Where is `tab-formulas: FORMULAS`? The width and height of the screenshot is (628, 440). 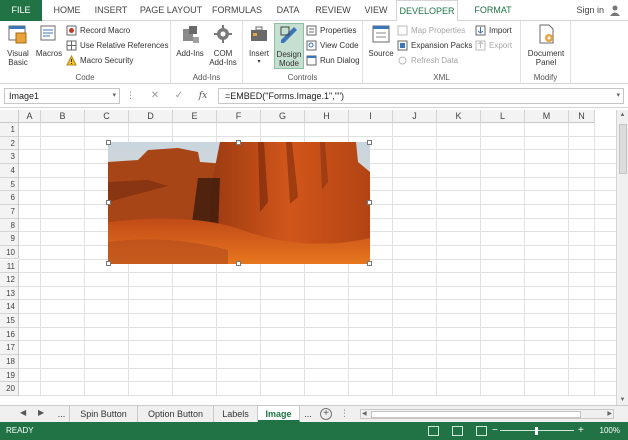 tab-formulas: FORMULAS is located at coordinates (237, 10).